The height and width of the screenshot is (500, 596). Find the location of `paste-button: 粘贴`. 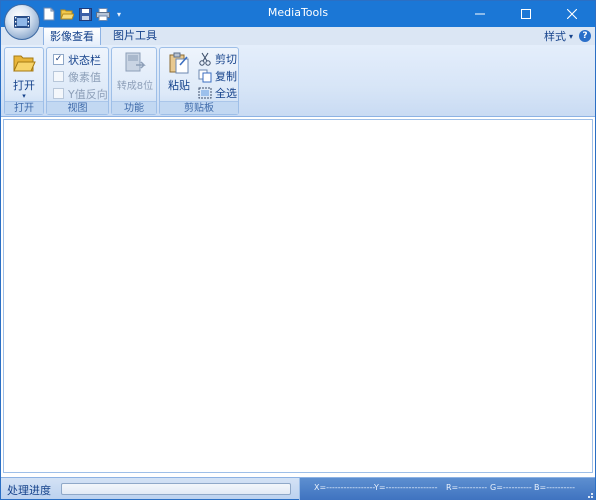

paste-button: 粘贴 is located at coordinates (179, 75).